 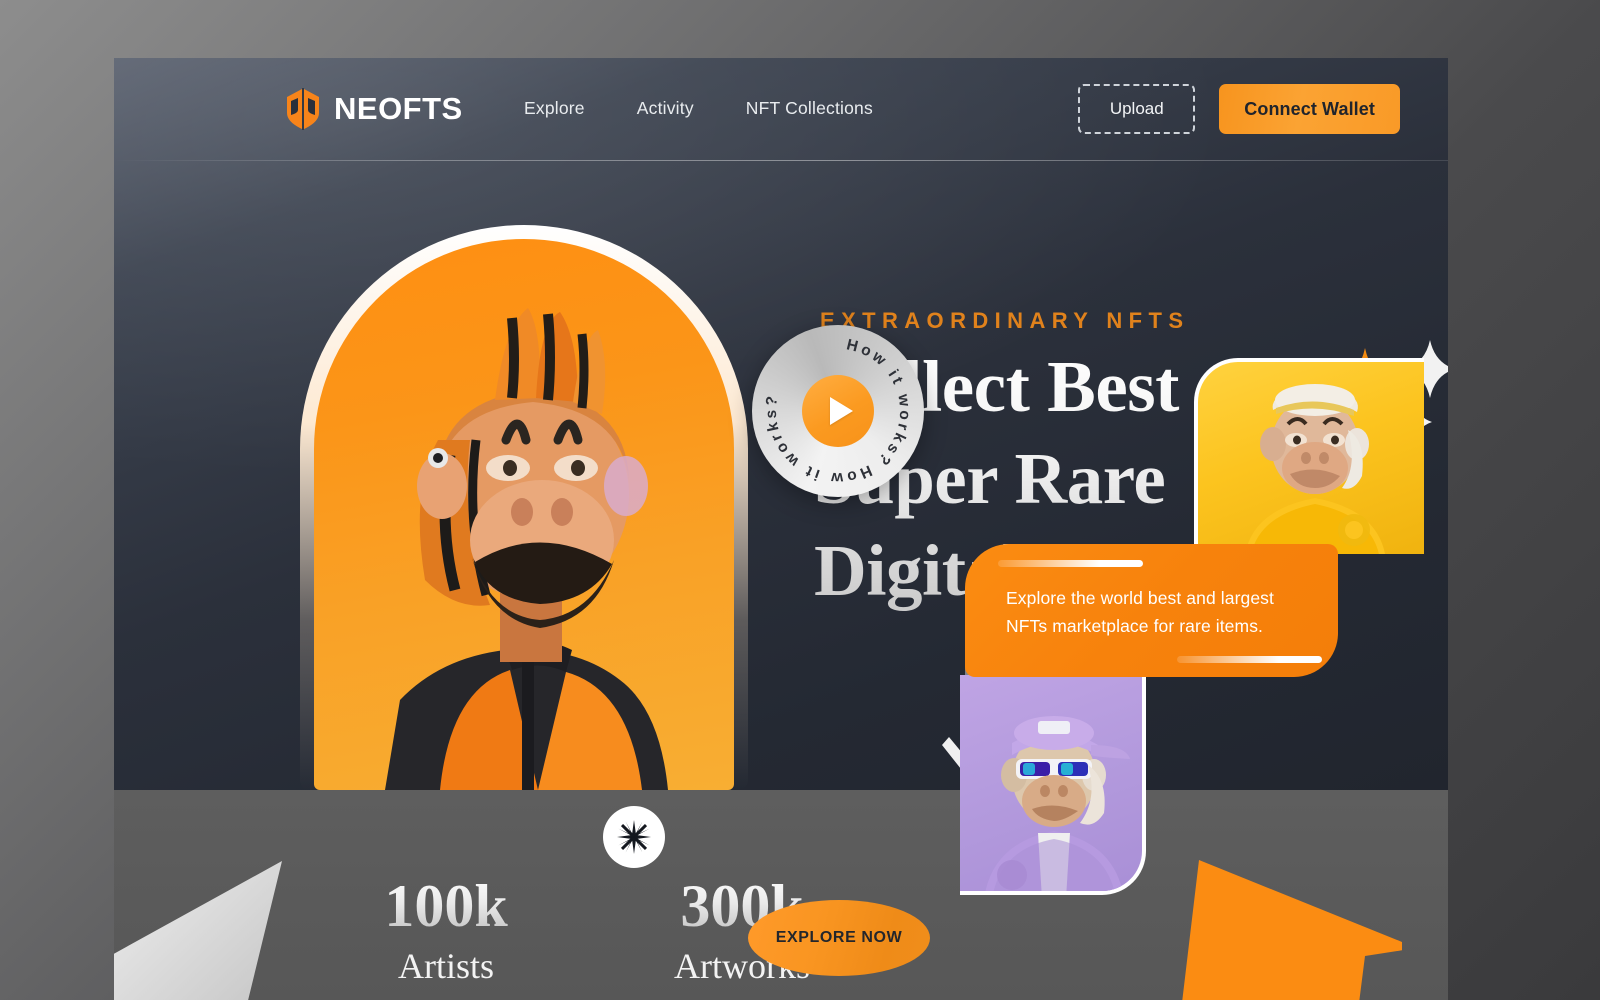 What do you see at coordinates (809, 108) in the screenshot?
I see `nav-link-nft-collections: NFT Collections` at bounding box center [809, 108].